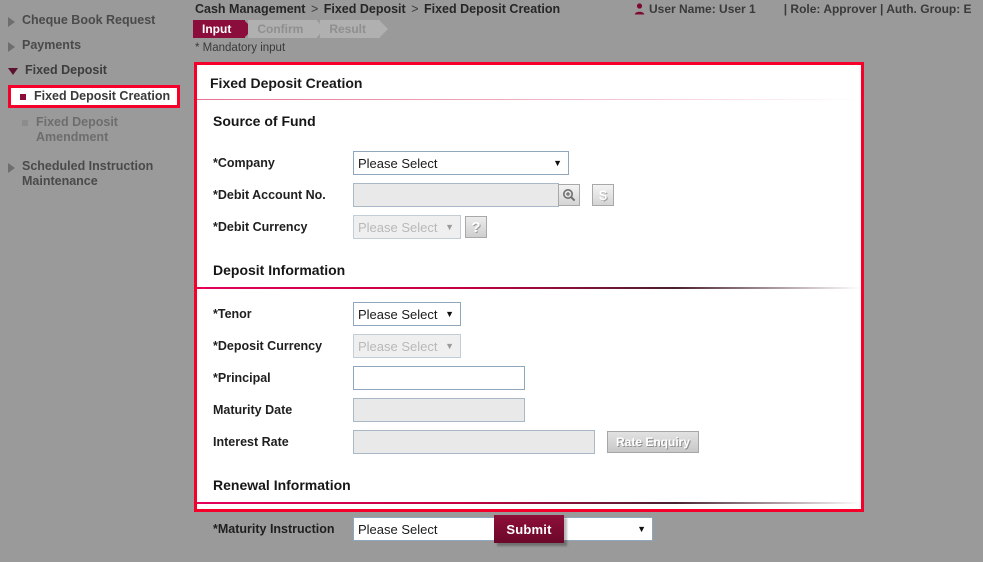 This screenshot has width=983, height=562. I want to click on field-tenor: Please Select, so click(407, 314).